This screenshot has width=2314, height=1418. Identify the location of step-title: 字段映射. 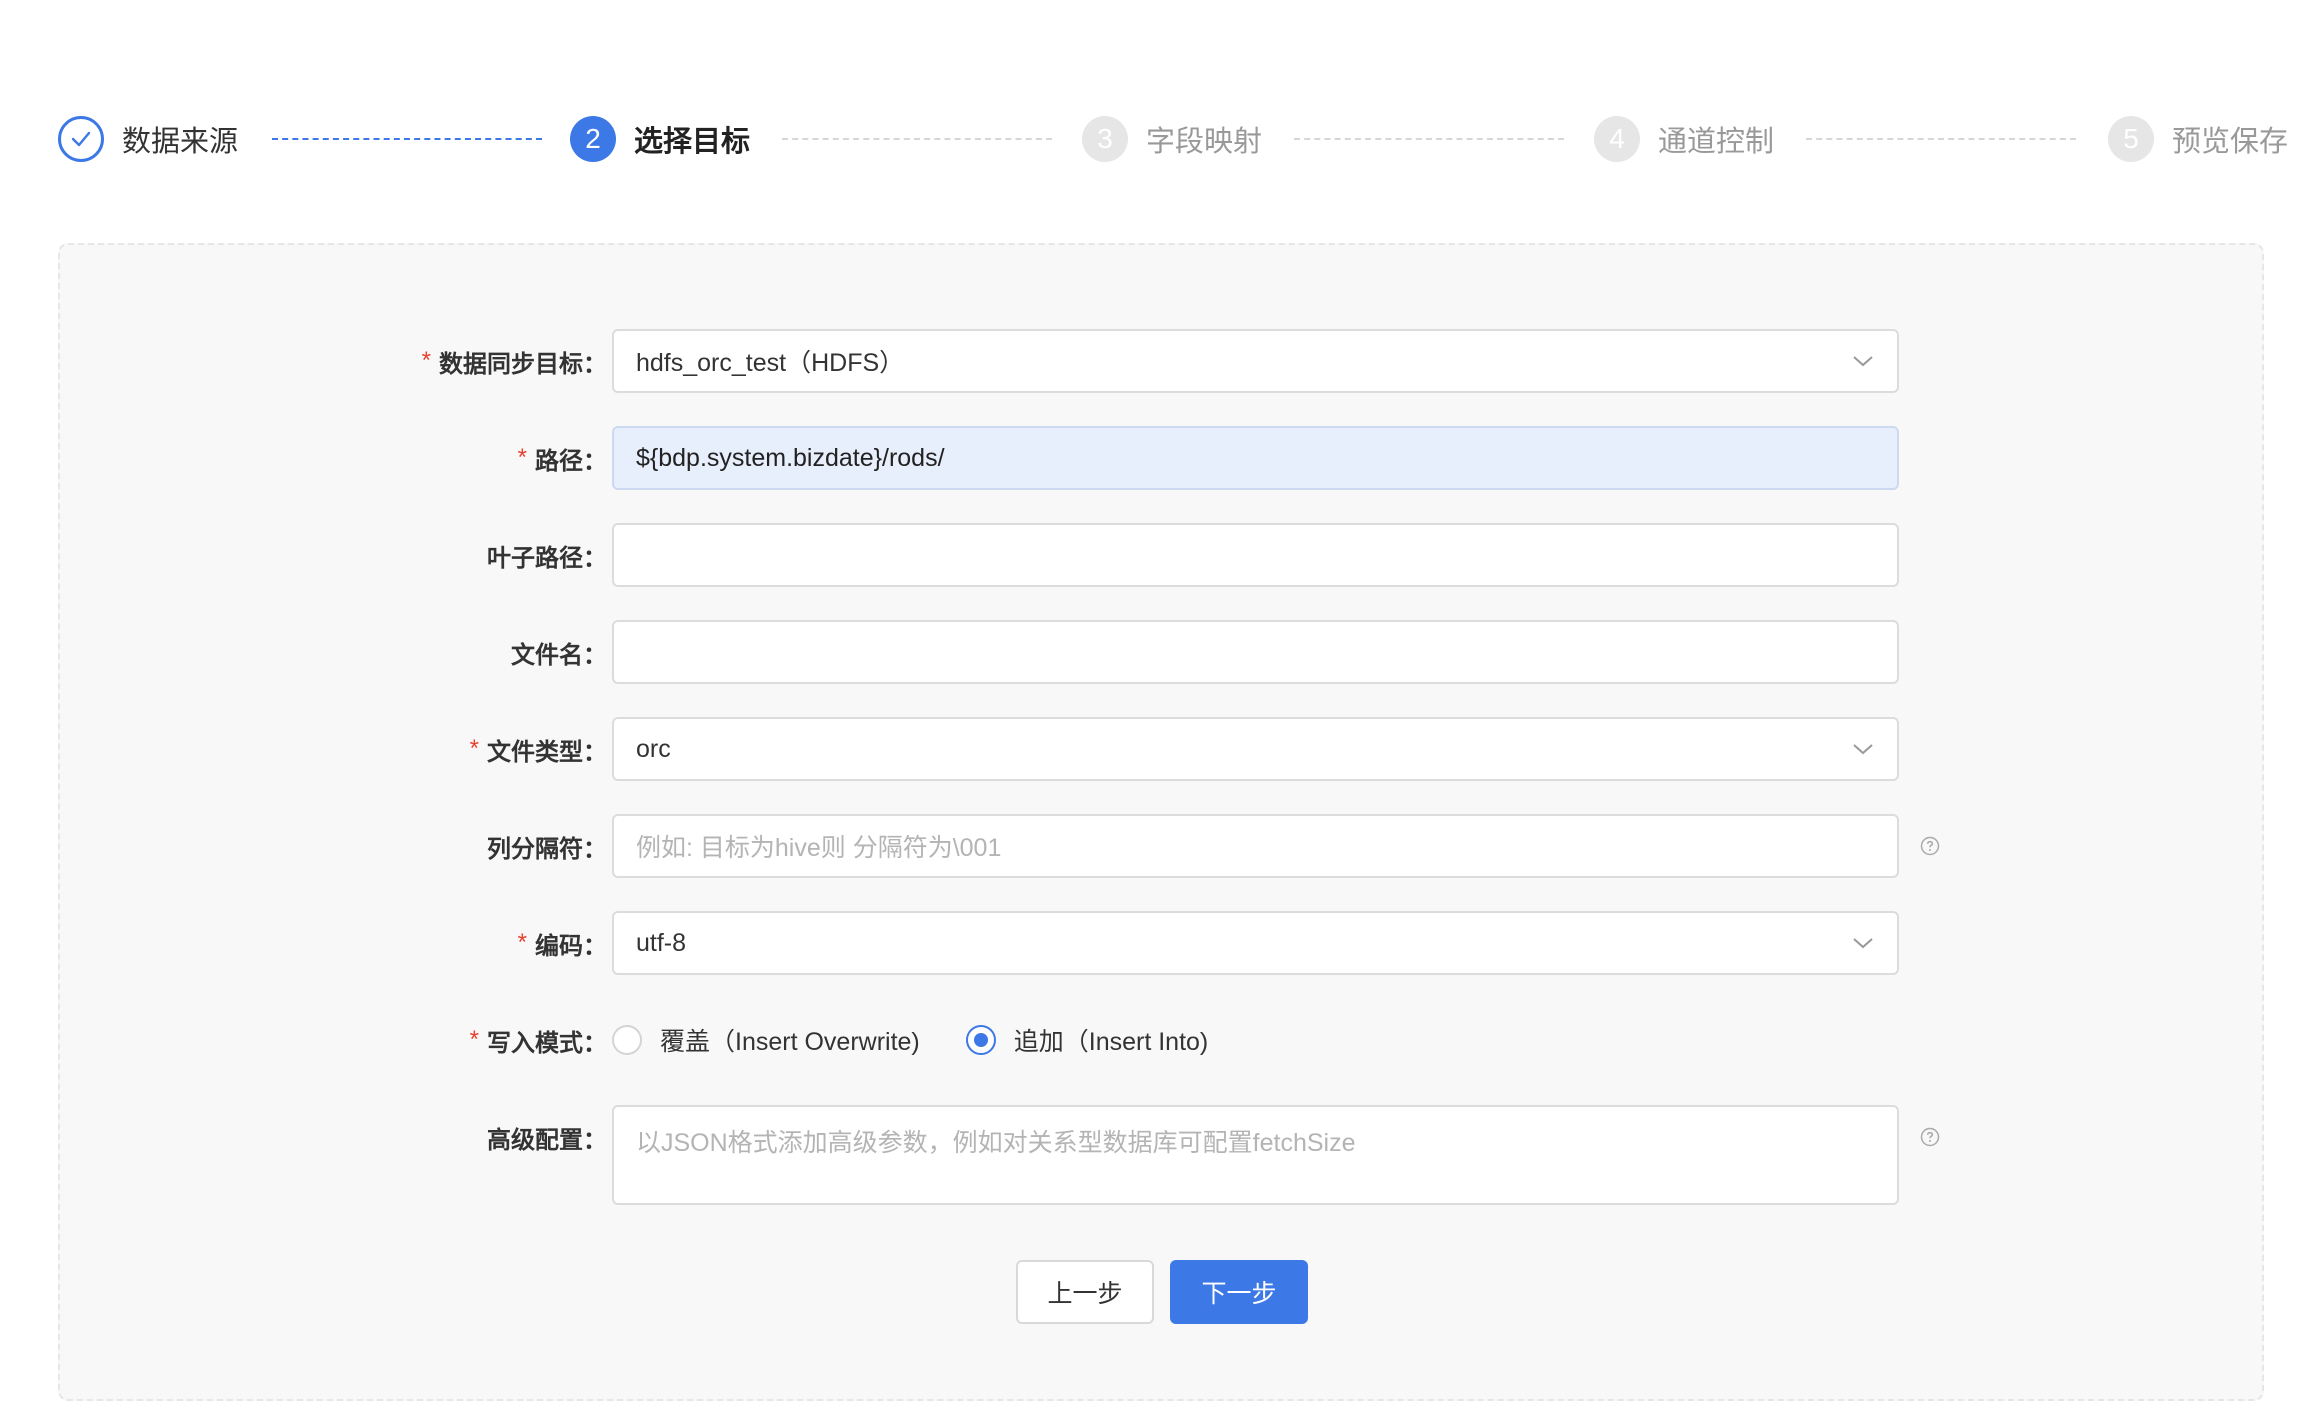
(1204, 142).